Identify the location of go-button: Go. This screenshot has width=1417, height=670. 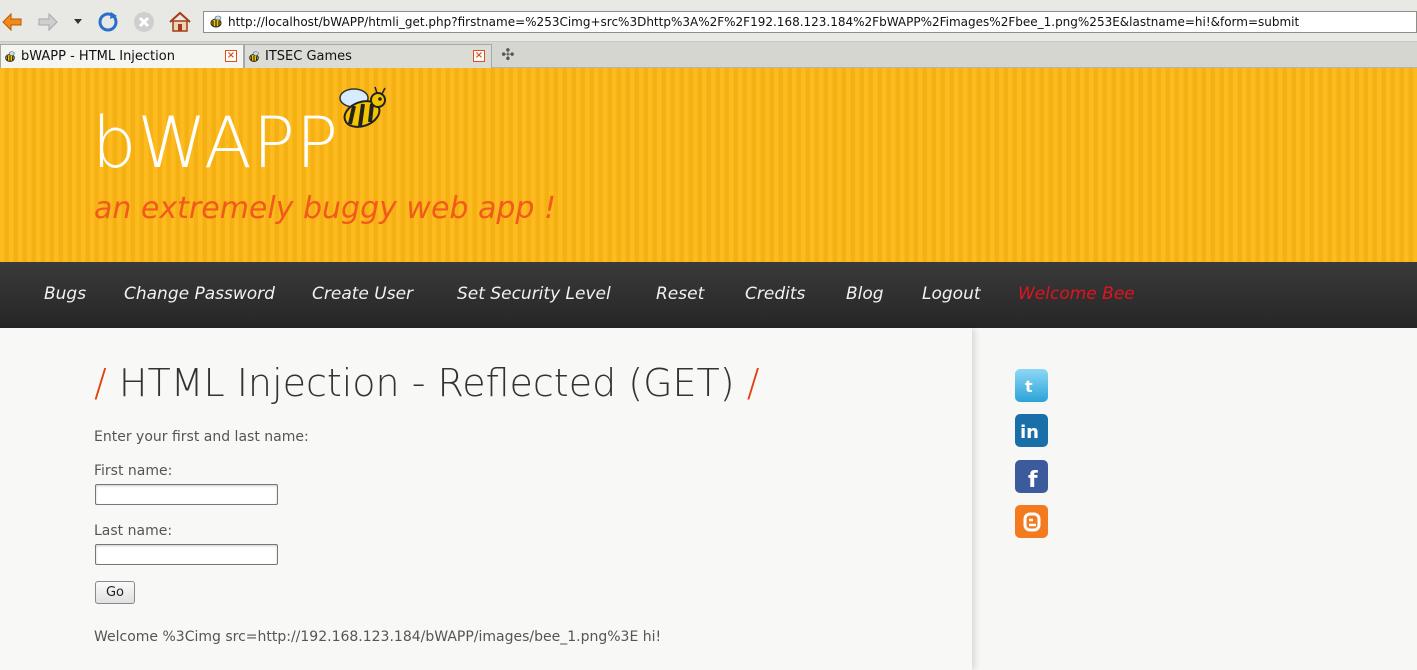
(115, 592).